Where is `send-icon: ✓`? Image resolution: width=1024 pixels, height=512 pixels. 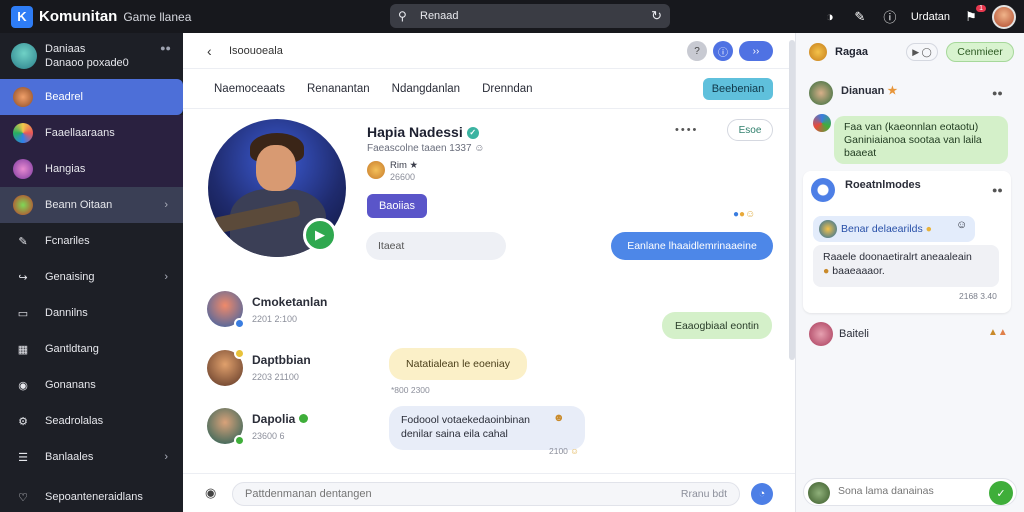
send-icon: ✓ is located at coordinates (1001, 493).